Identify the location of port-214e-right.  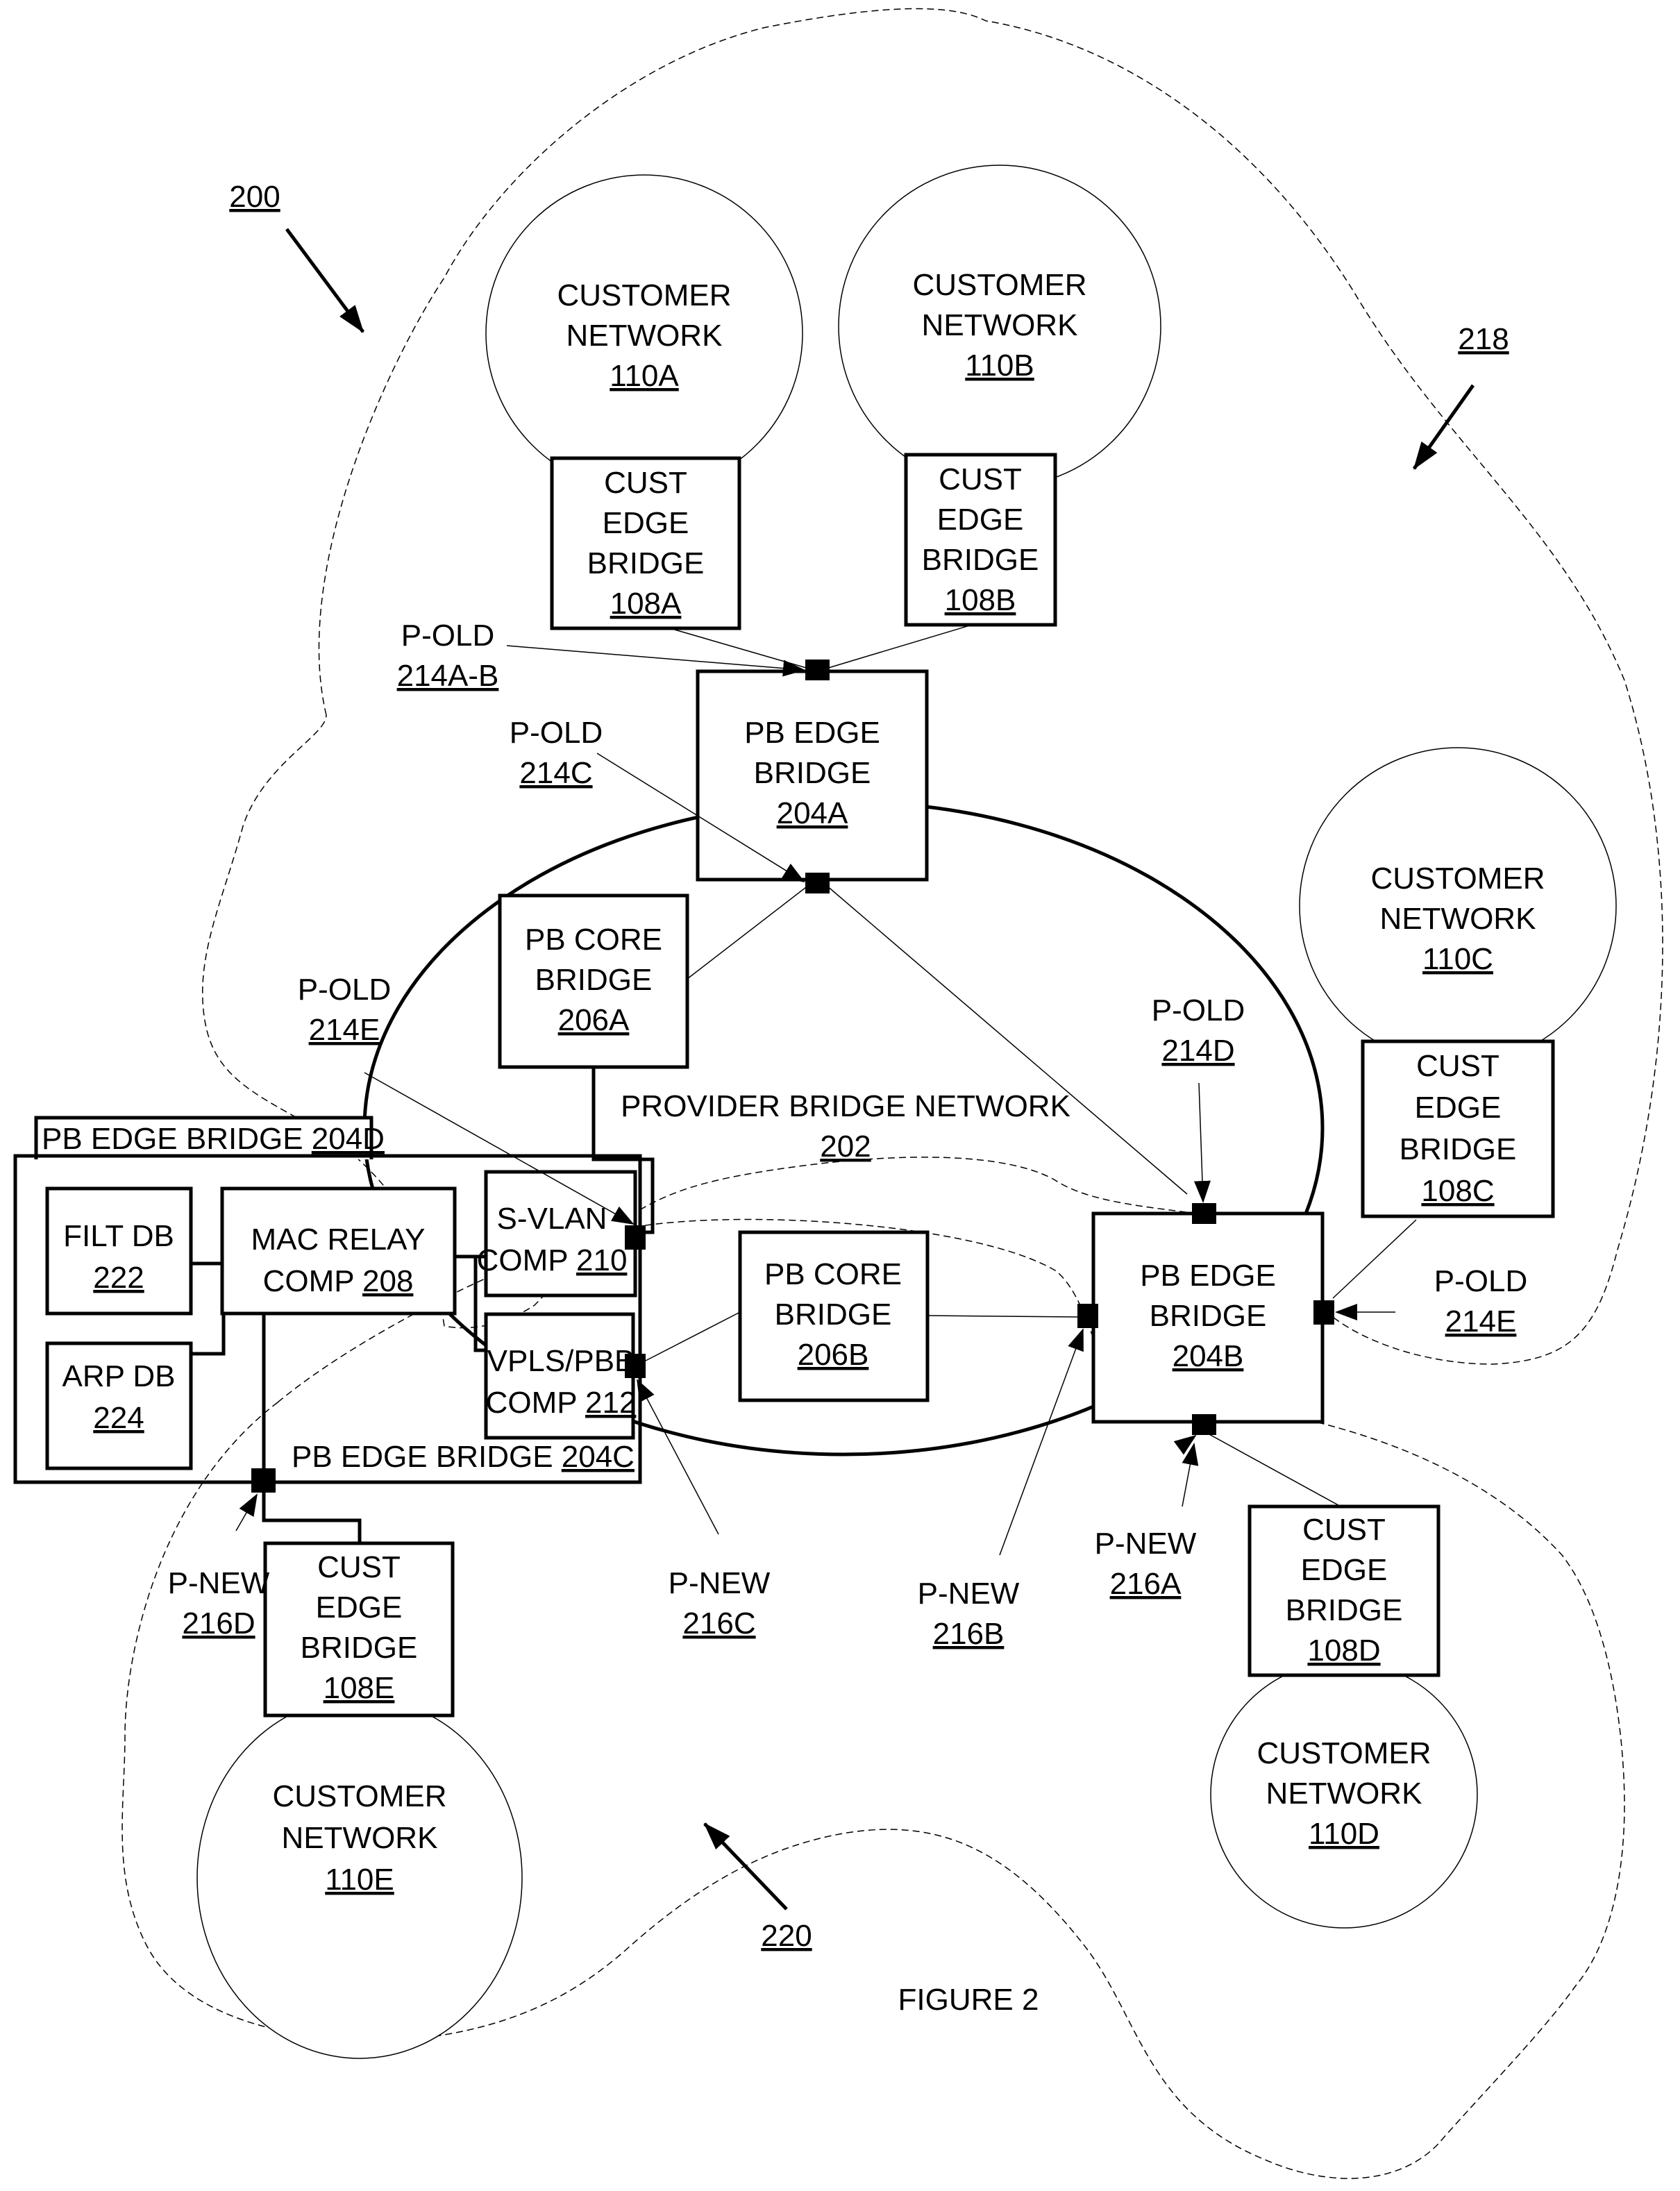
(1323, 1312).